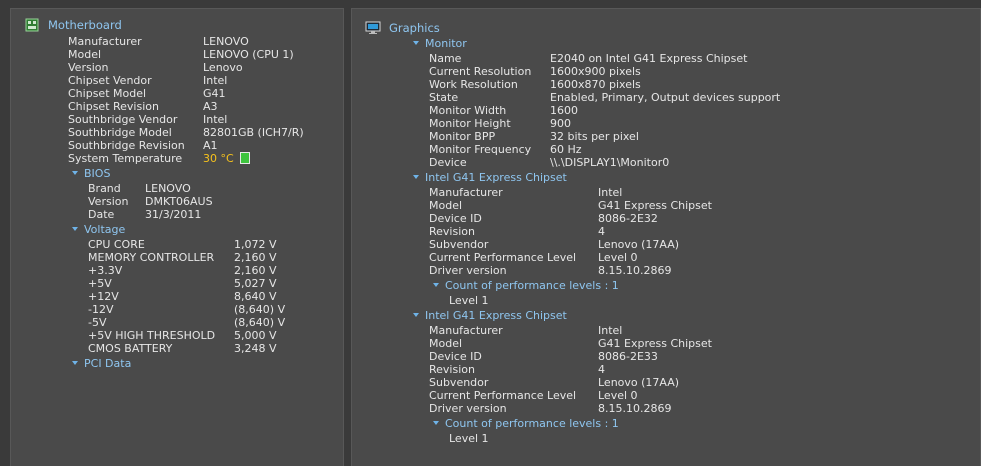 Image resolution: width=981 pixels, height=466 pixels. Describe the element at coordinates (97, 322) in the screenshot. I see `row-label: -5V` at that location.